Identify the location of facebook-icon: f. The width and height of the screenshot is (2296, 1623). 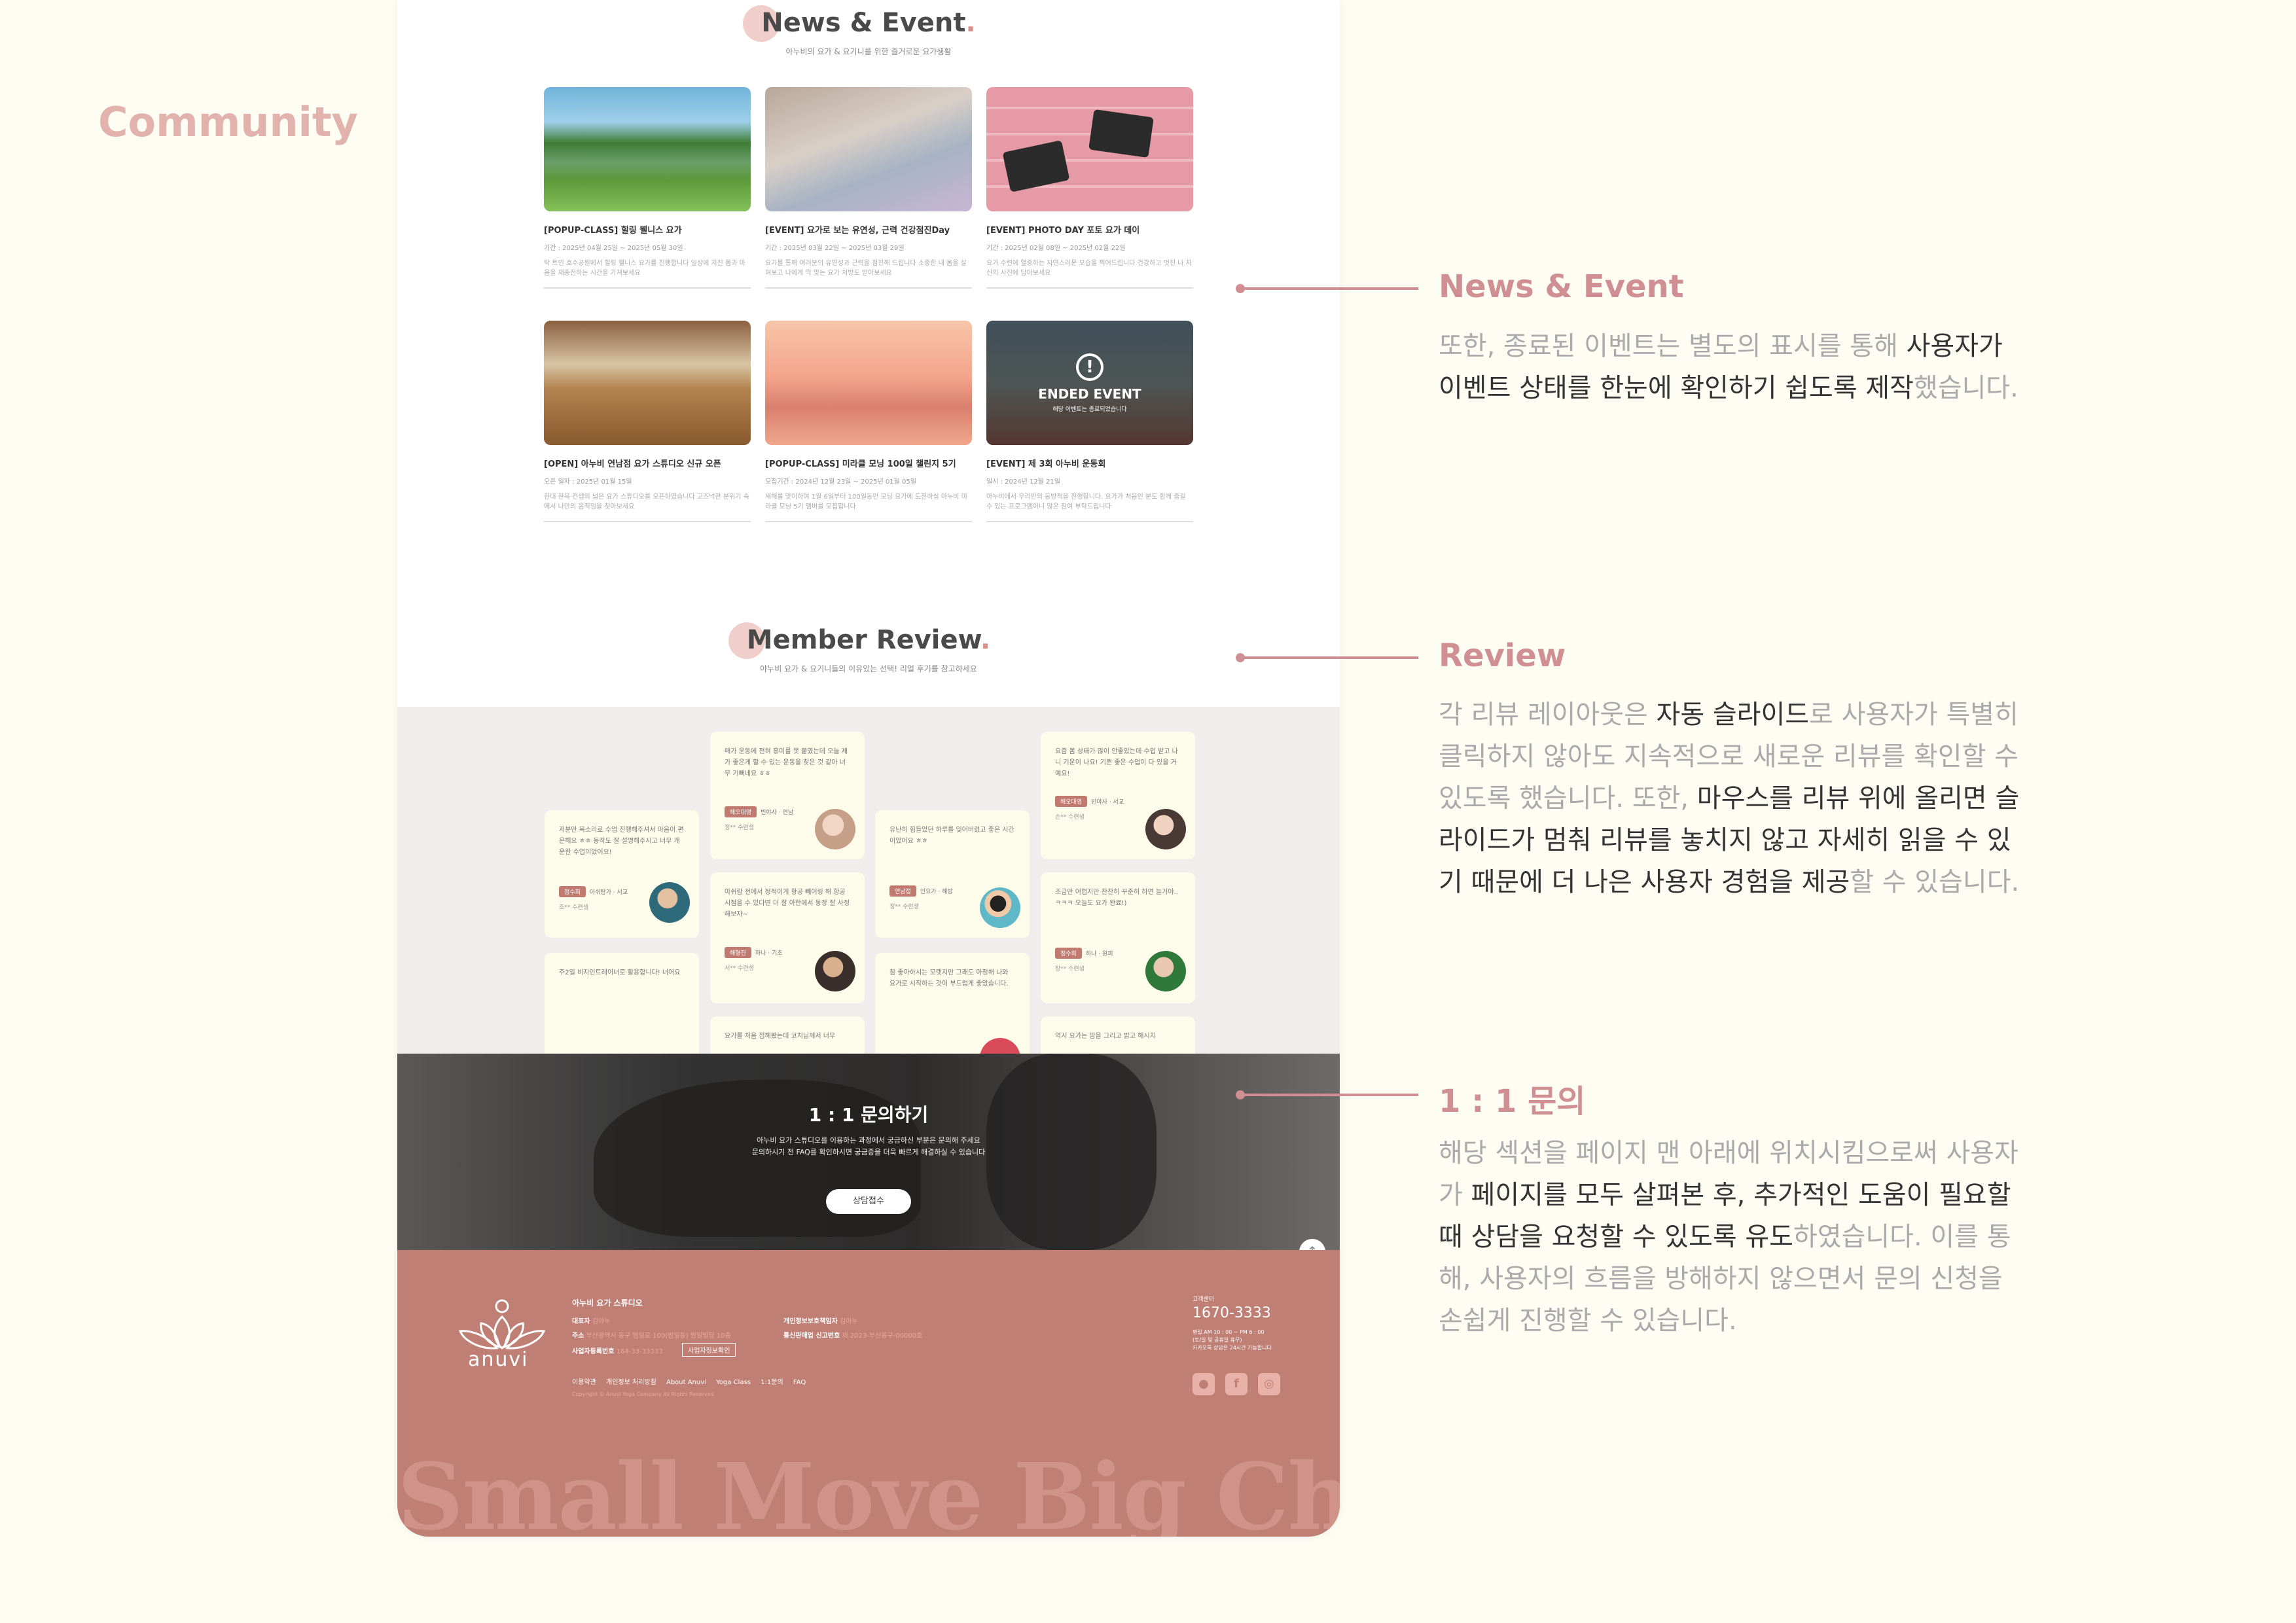
(1236, 1384).